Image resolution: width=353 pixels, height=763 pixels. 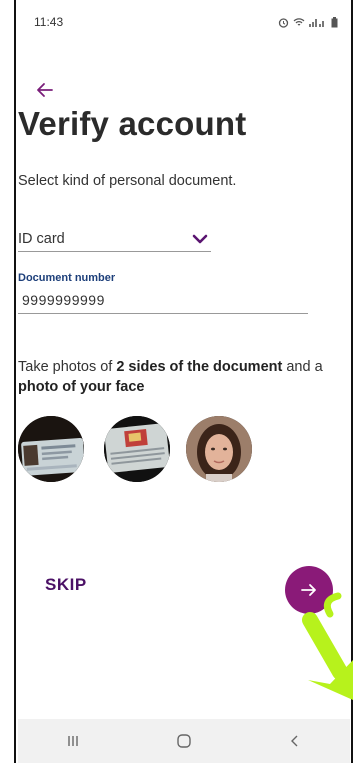 I want to click on page-subtitle: Select kind of personal document., so click(x=127, y=181).